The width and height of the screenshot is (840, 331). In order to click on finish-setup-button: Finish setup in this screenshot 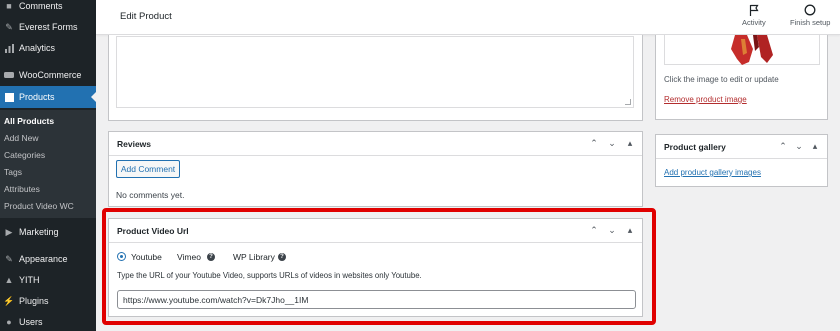, I will do `click(810, 15)`.